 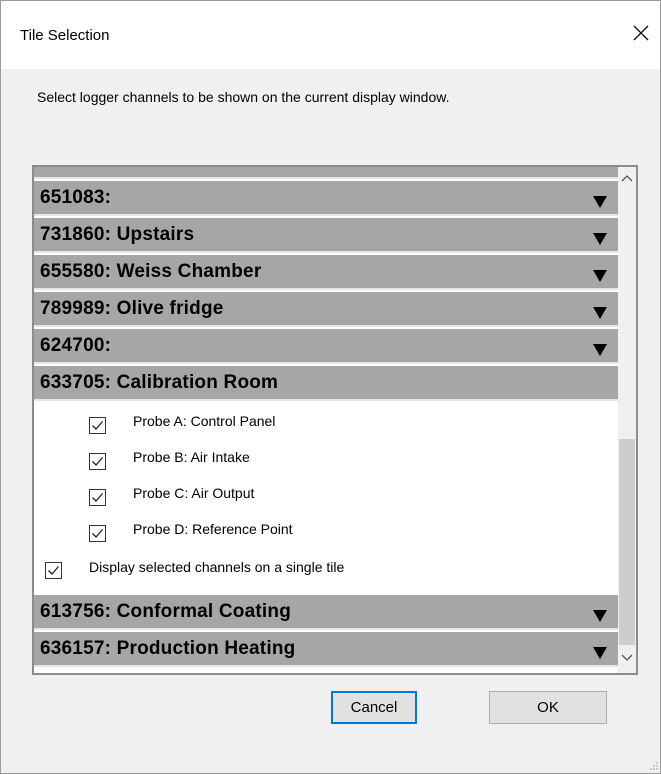 I want to click on vertical-scrollbar, so click(x=627, y=420).